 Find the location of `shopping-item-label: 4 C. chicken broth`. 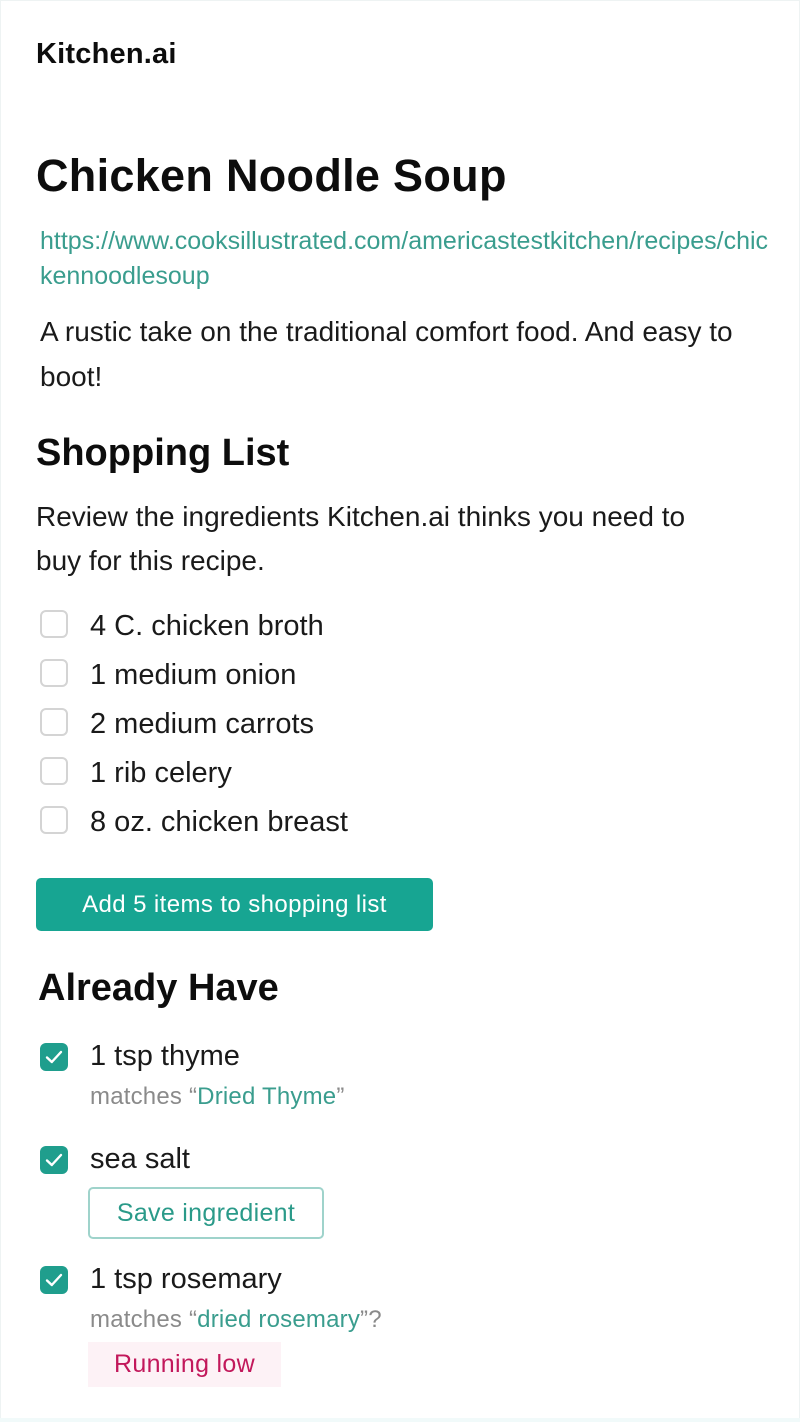

shopping-item-label: 4 C. chicken broth is located at coordinates (207, 626).